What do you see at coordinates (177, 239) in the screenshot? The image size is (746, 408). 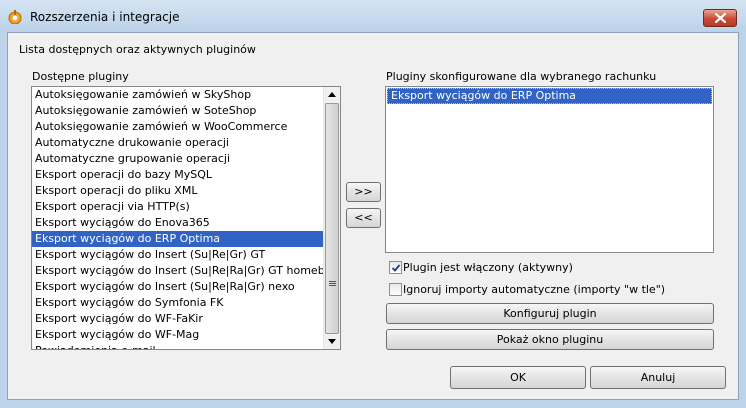 I see `available-plugin-item: Eksport wyciągów do ERP Optima` at bounding box center [177, 239].